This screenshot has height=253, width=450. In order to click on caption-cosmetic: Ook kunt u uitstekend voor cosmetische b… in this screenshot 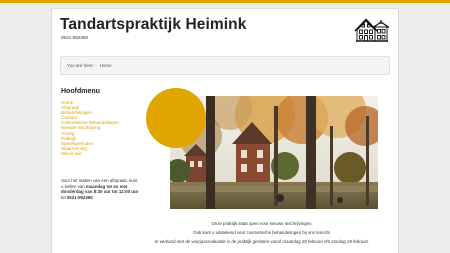, I will do `click(262, 232)`.